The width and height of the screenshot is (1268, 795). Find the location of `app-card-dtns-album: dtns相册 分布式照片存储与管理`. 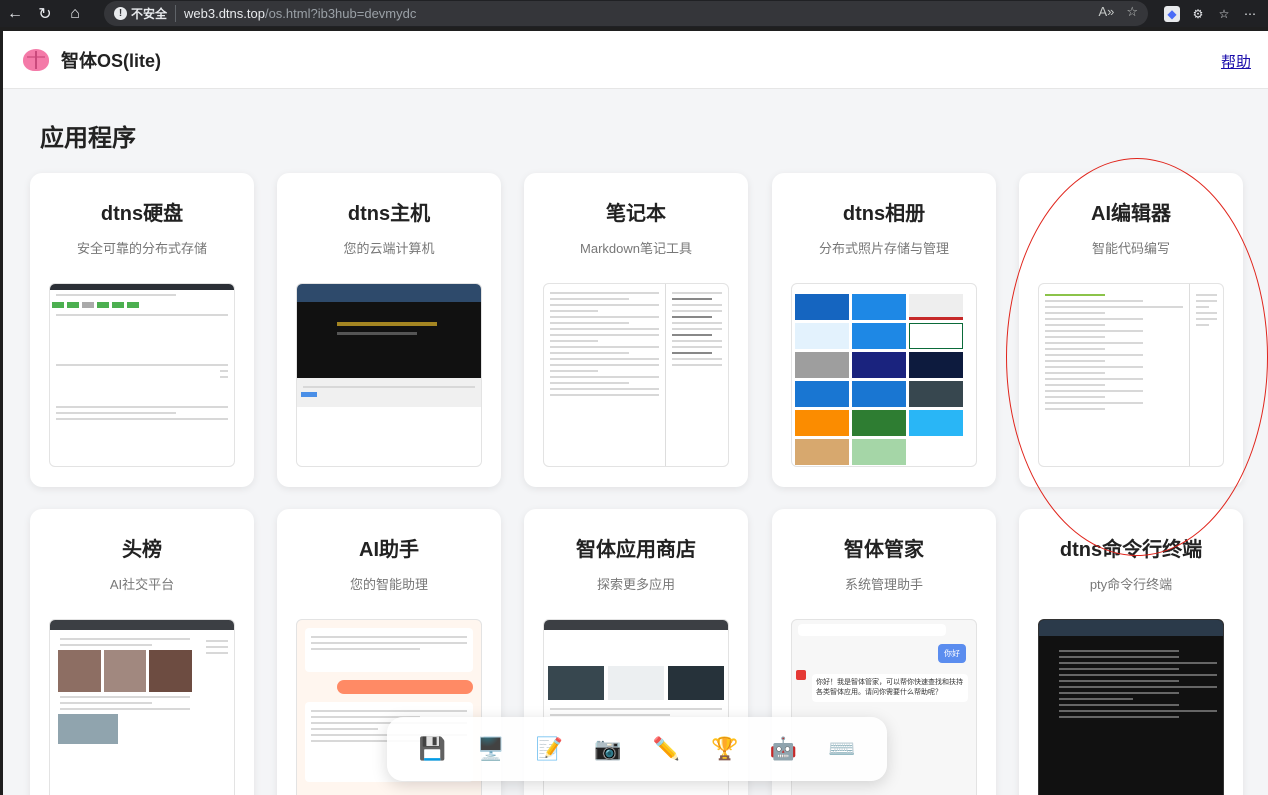

app-card-dtns-album: dtns相册 分布式照片存储与管理 is located at coordinates (884, 330).